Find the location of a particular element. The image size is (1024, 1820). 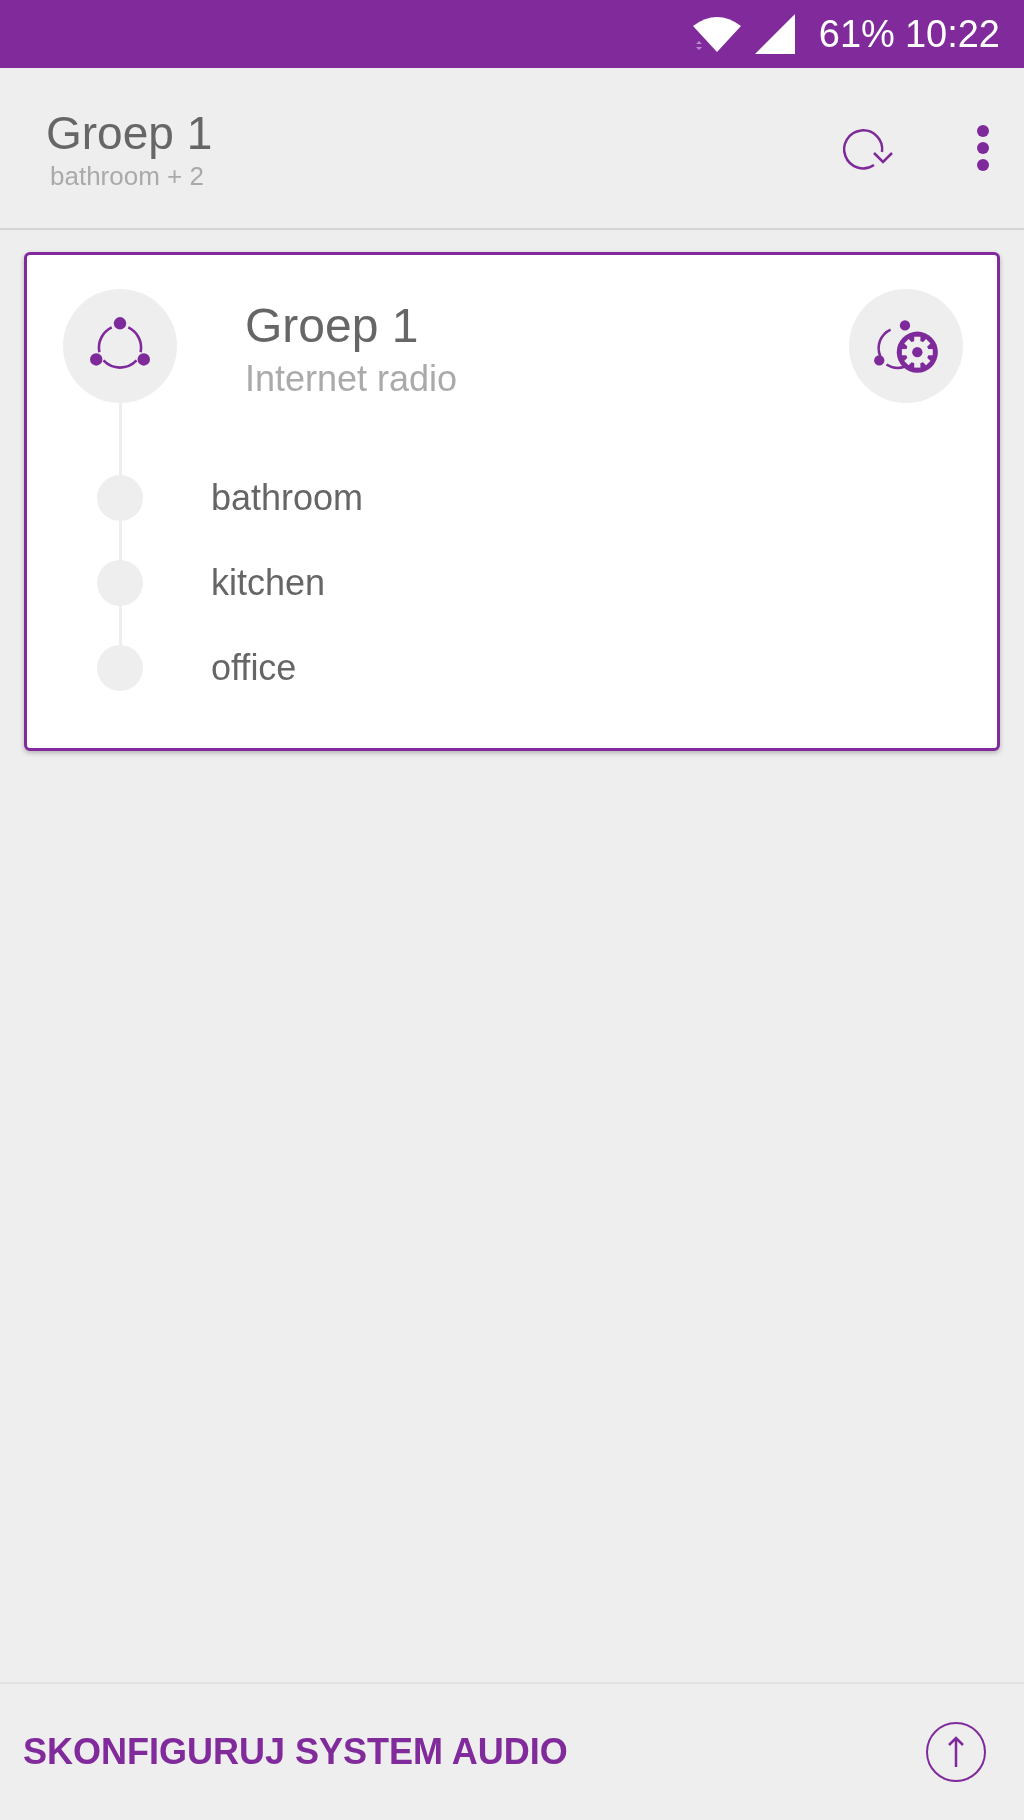

more-options-button is located at coordinates (983, 148).